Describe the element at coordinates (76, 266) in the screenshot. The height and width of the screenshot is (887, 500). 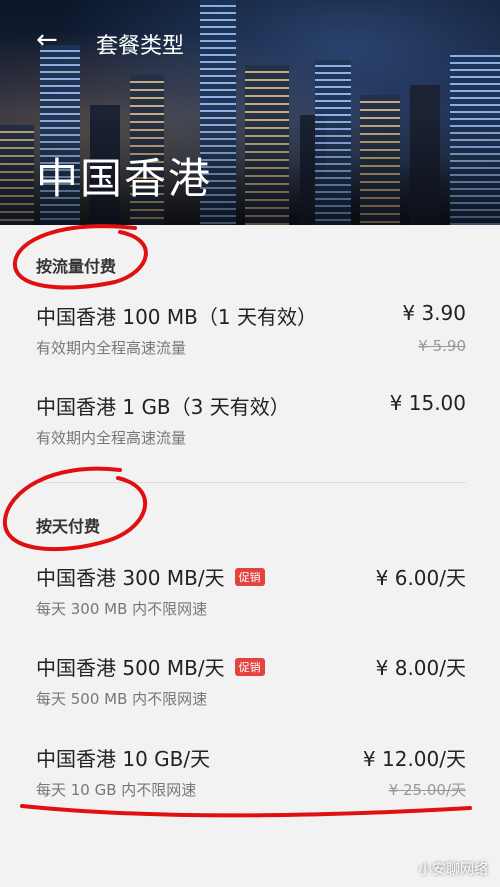
I see `section-title-traffic: 按流量付费` at that location.